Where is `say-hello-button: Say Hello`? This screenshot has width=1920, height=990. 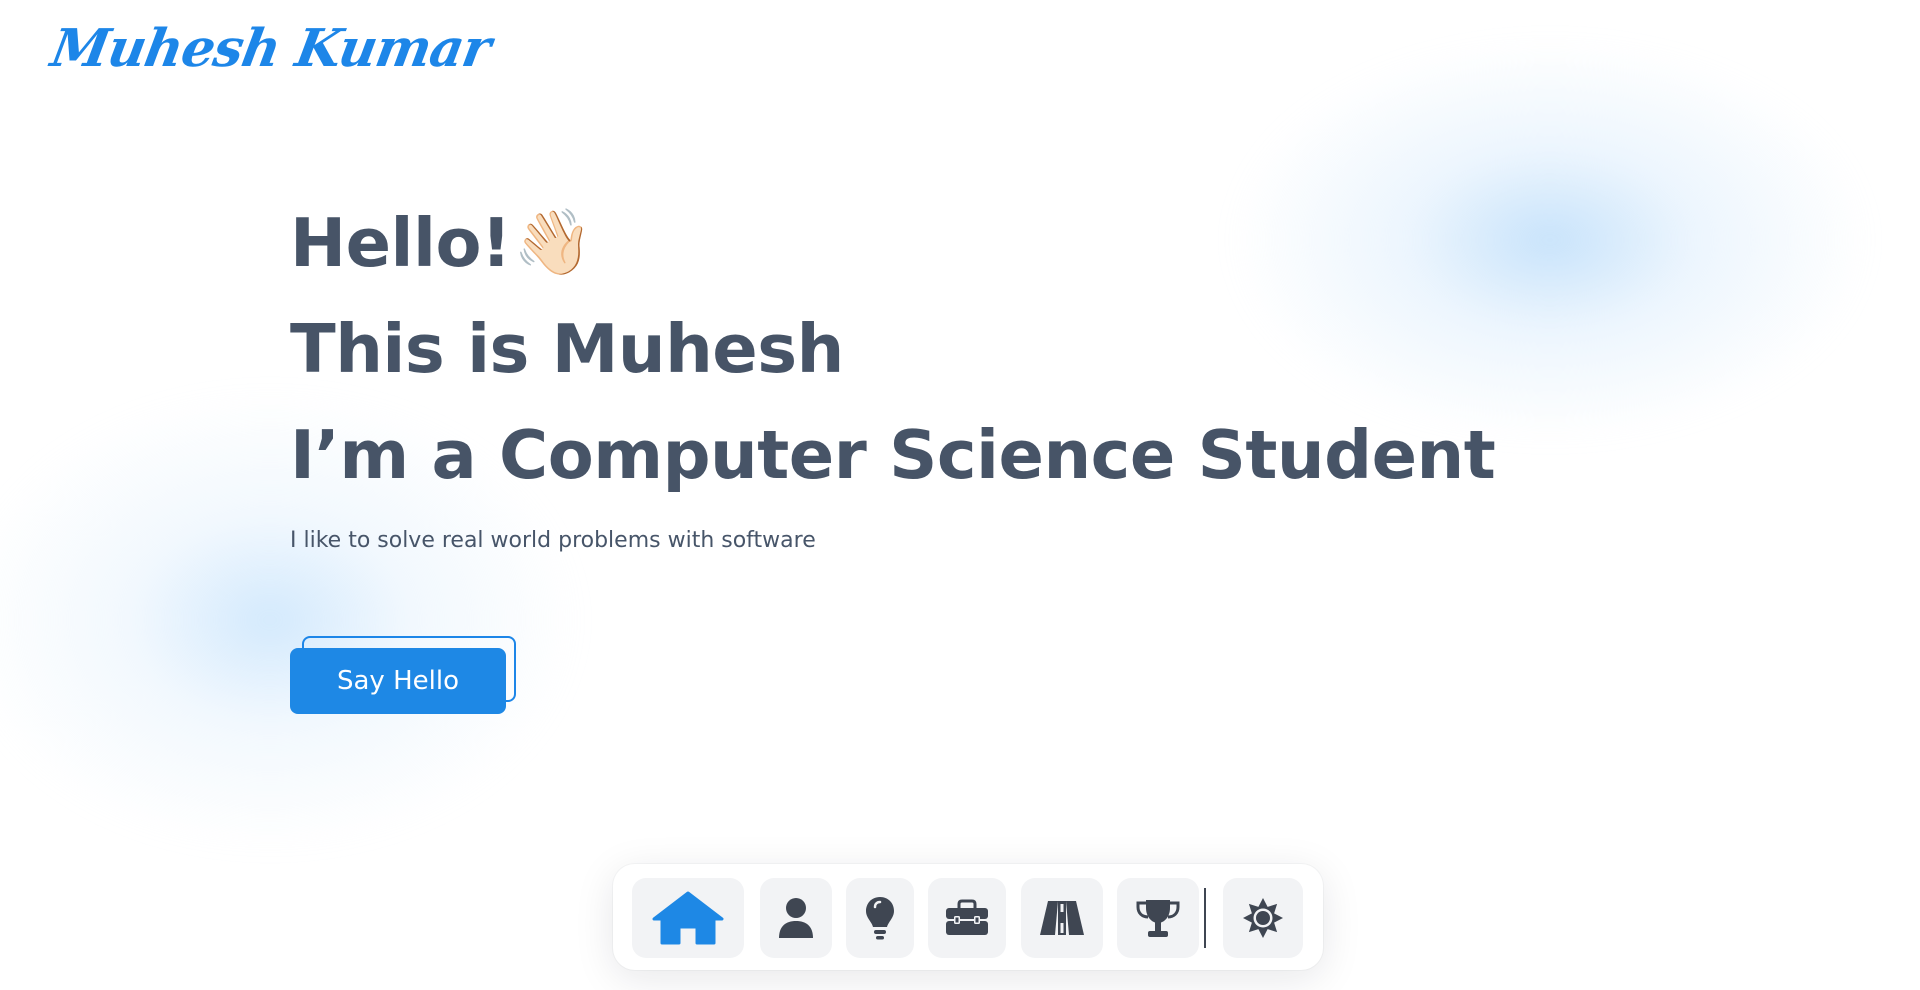 say-hello-button: Say Hello is located at coordinates (398, 681).